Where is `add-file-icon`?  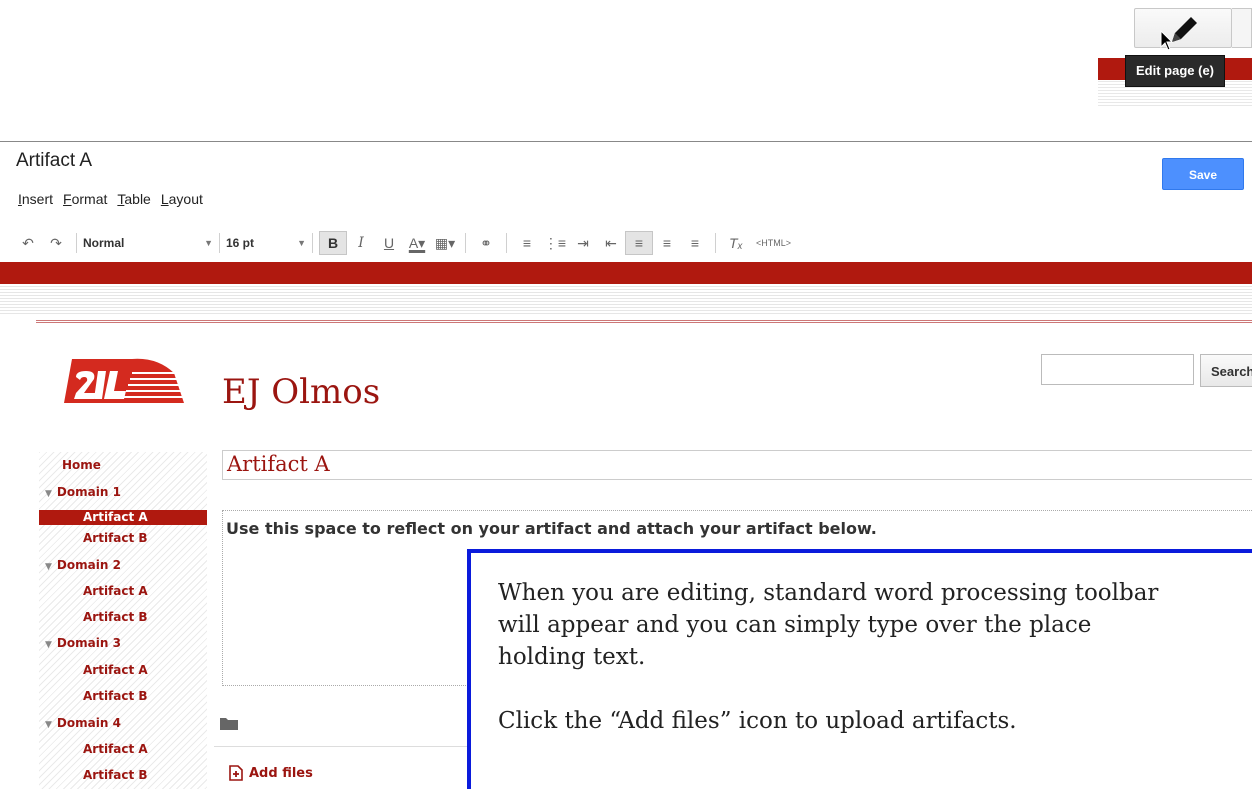
add-file-icon is located at coordinates (236, 773).